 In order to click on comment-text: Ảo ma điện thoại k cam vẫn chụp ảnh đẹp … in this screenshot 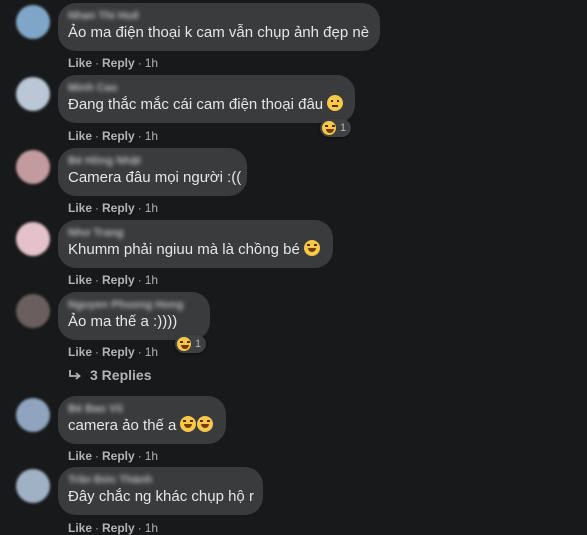, I will do `click(219, 32)`.